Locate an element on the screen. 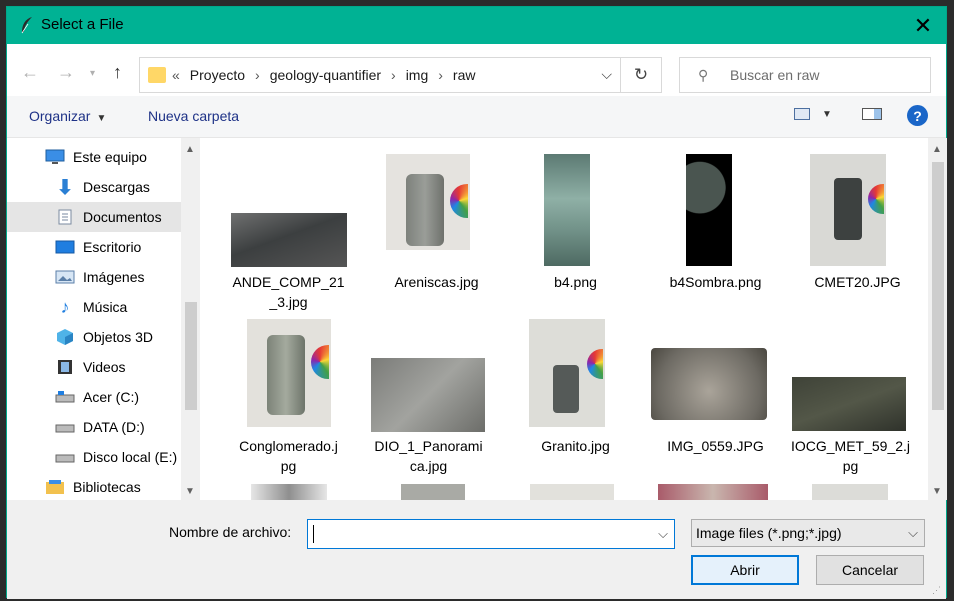 The width and height of the screenshot is (954, 601). sidebar-scrollbar: ▲ ▼ is located at coordinates (190, 319).